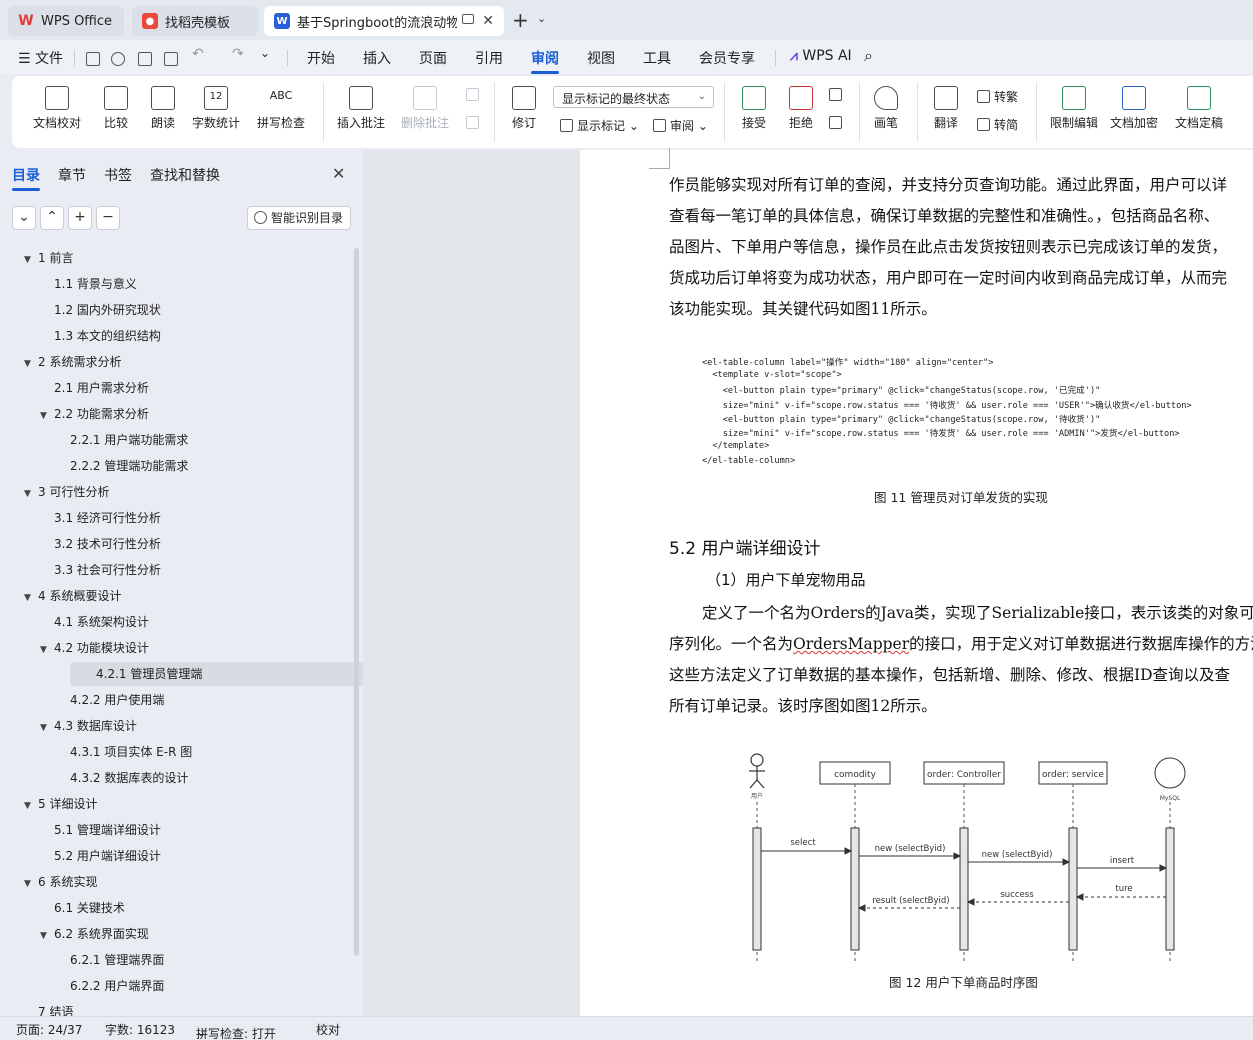 Image resolution: width=1253 pixels, height=1040 pixels. Describe the element at coordinates (72, 175) in the screenshot. I see `tab-chapters: 章节` at that location.